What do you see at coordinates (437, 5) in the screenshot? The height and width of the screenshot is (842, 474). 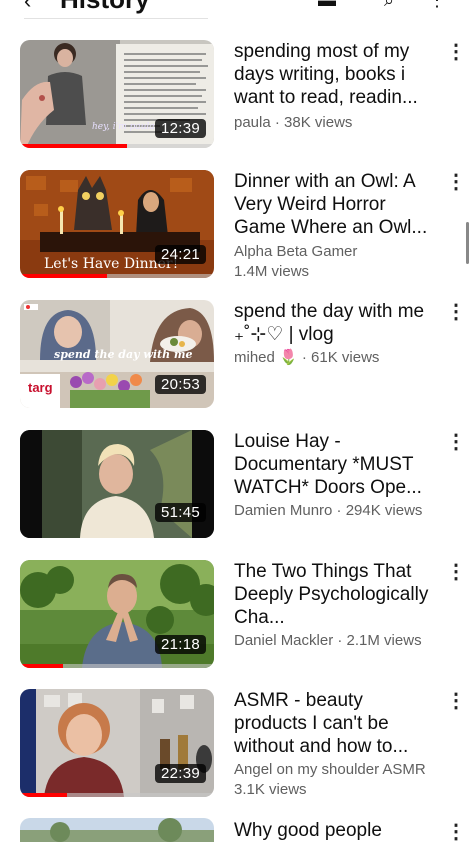 I see `more-options-icon: ⋮` at bounding box center [437, 5].